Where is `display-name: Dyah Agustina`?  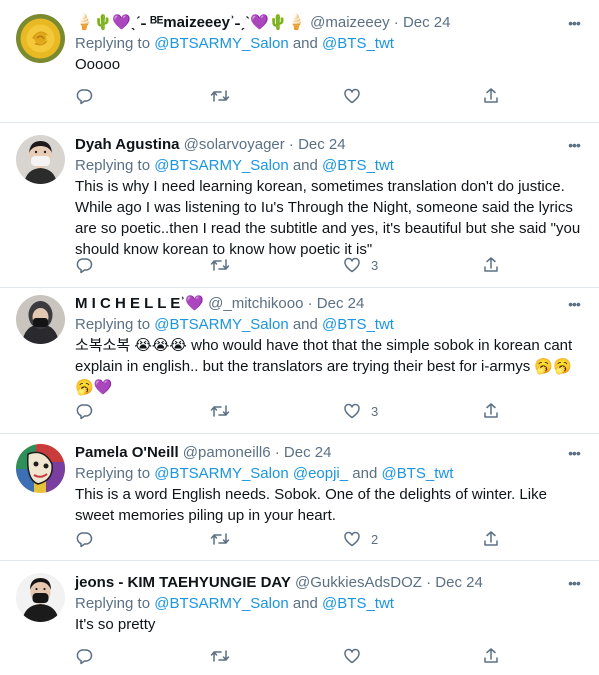
display-name: Dyah Agustina is located at coordinates (127, 144).